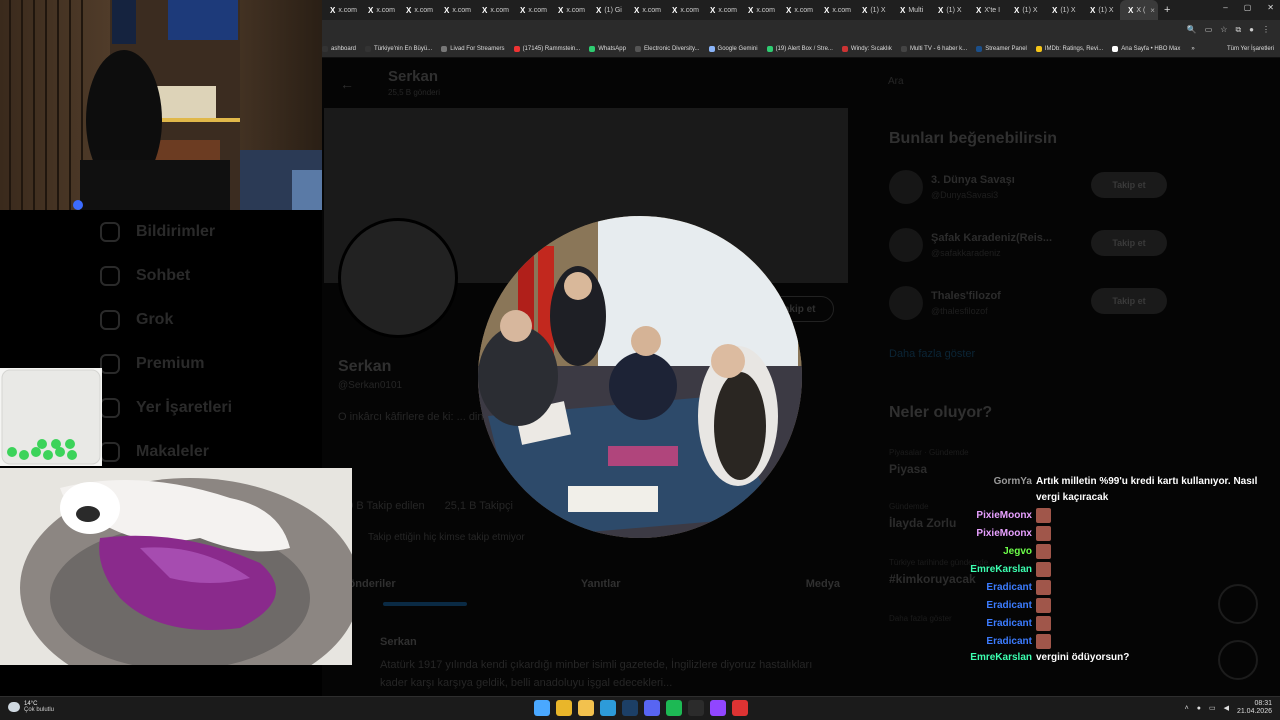 This screenshot has height=720, width=1280. Describe the element at coordinates (398, 278) in the screenshot. I see `profile-avatar` at that location.